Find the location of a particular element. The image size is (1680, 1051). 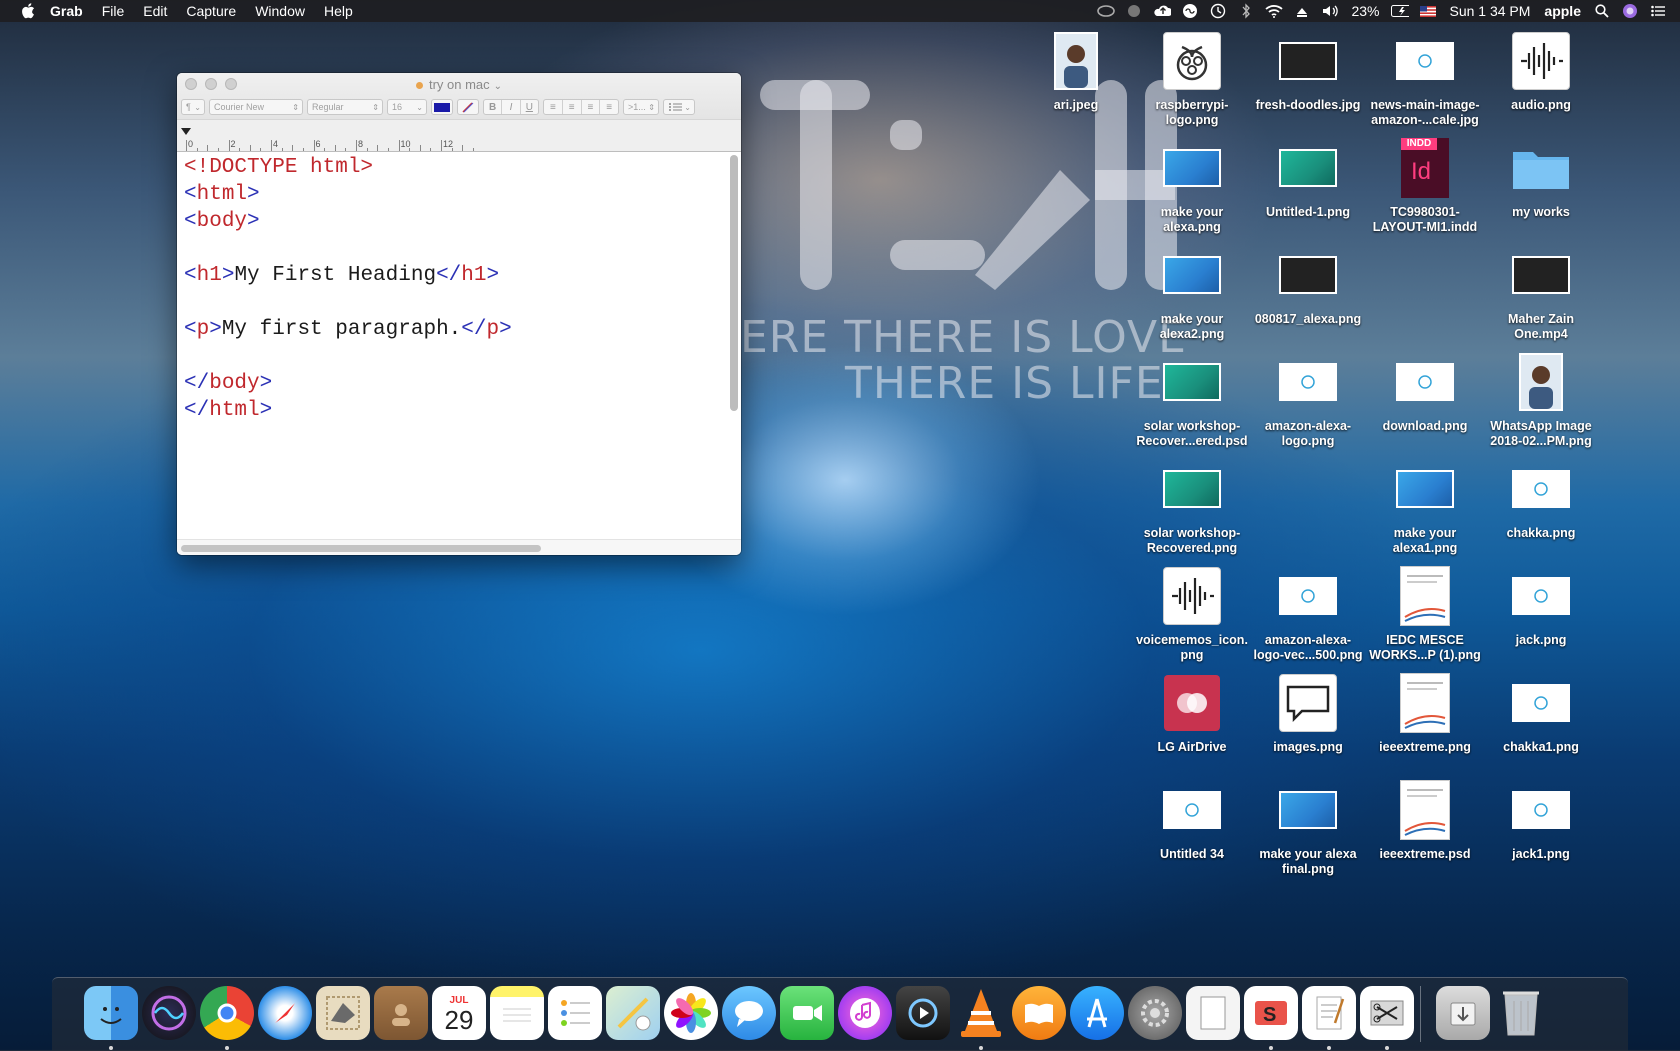

dock-preview-icon is located at coordinates (1213, 1013).